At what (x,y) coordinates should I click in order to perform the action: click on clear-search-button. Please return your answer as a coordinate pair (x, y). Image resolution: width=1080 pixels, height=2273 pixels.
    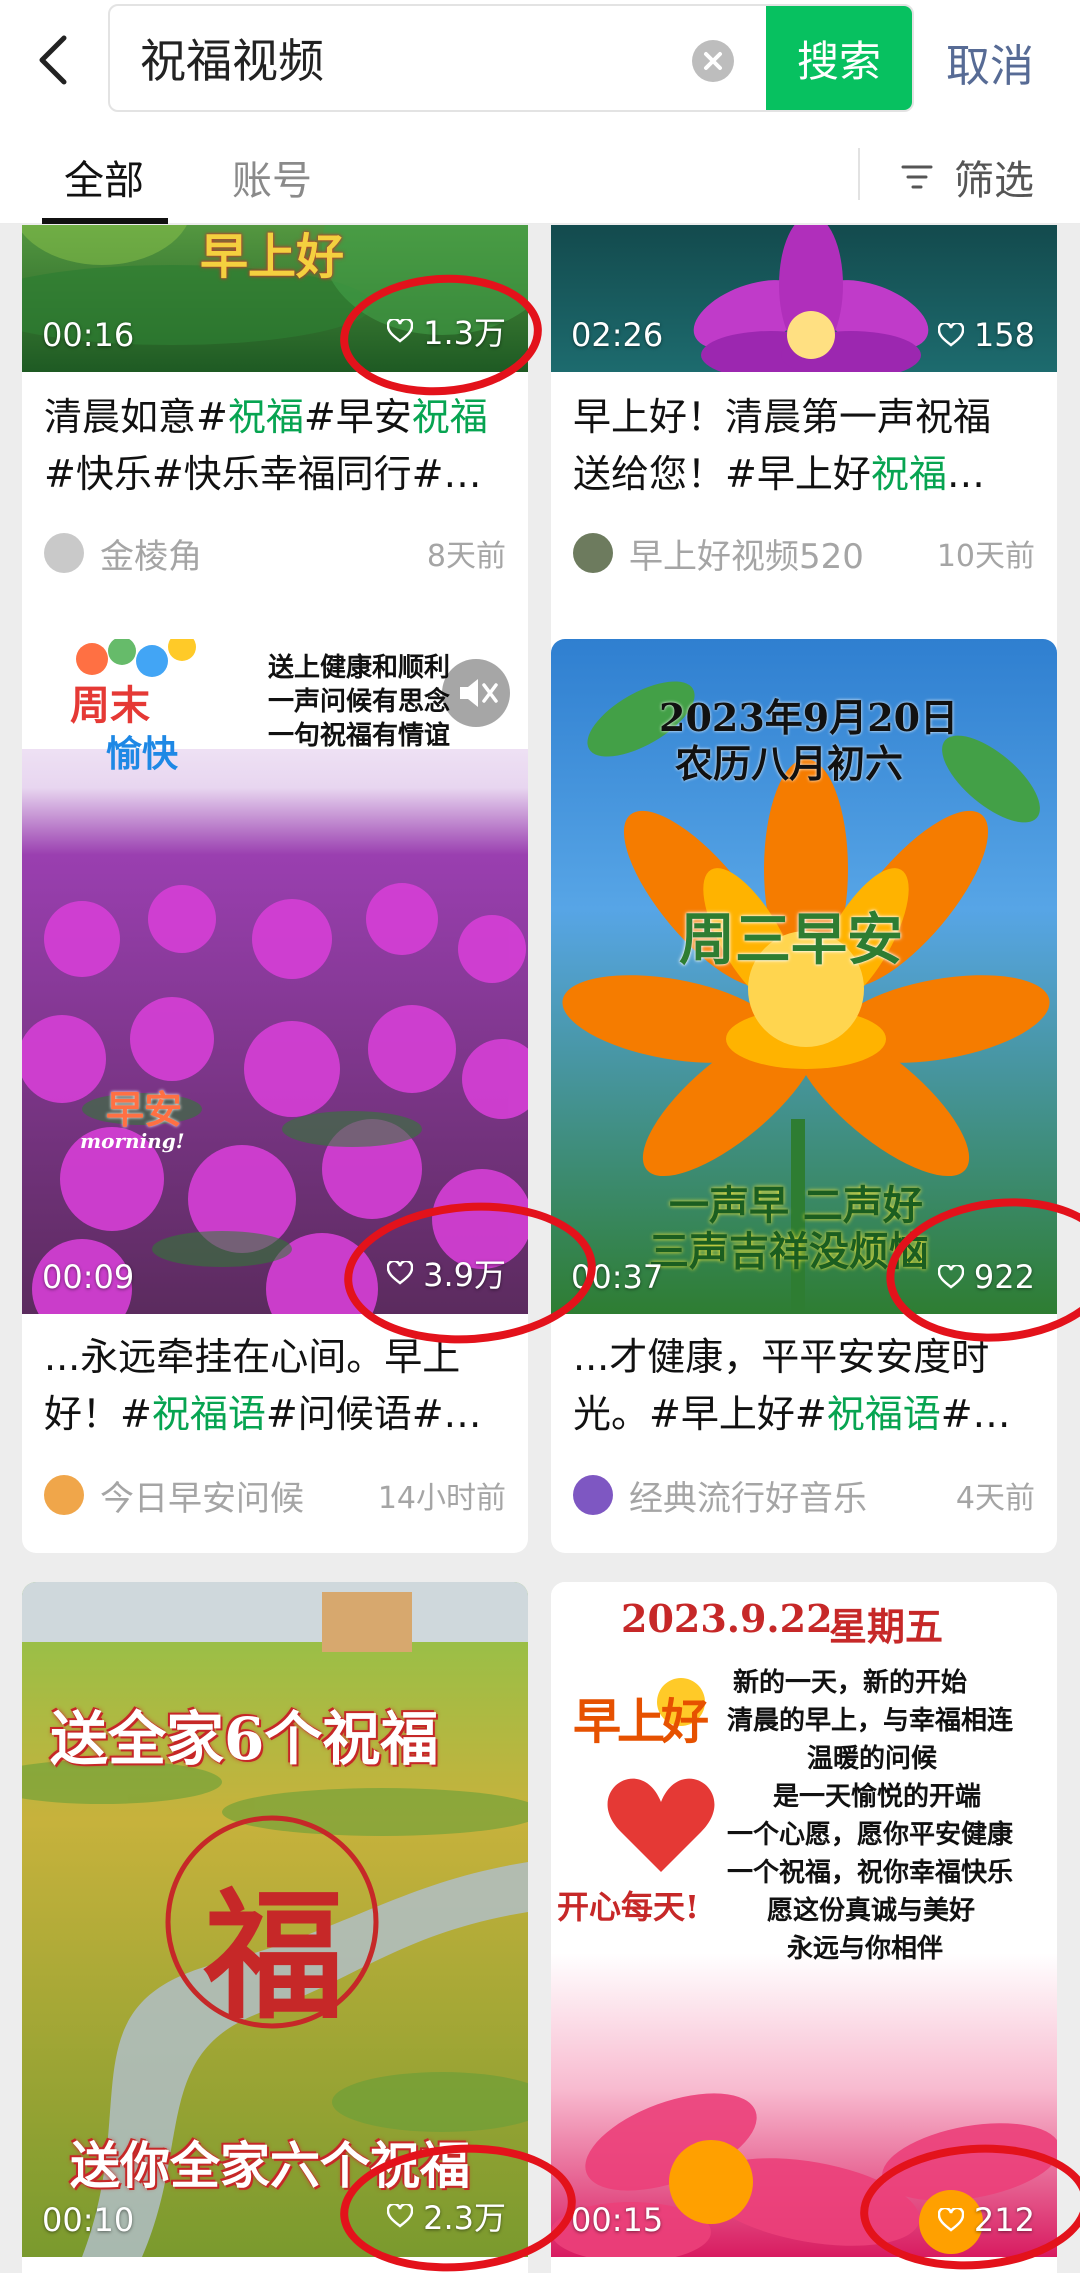
    Looking at the image, I should click on (713, 61).